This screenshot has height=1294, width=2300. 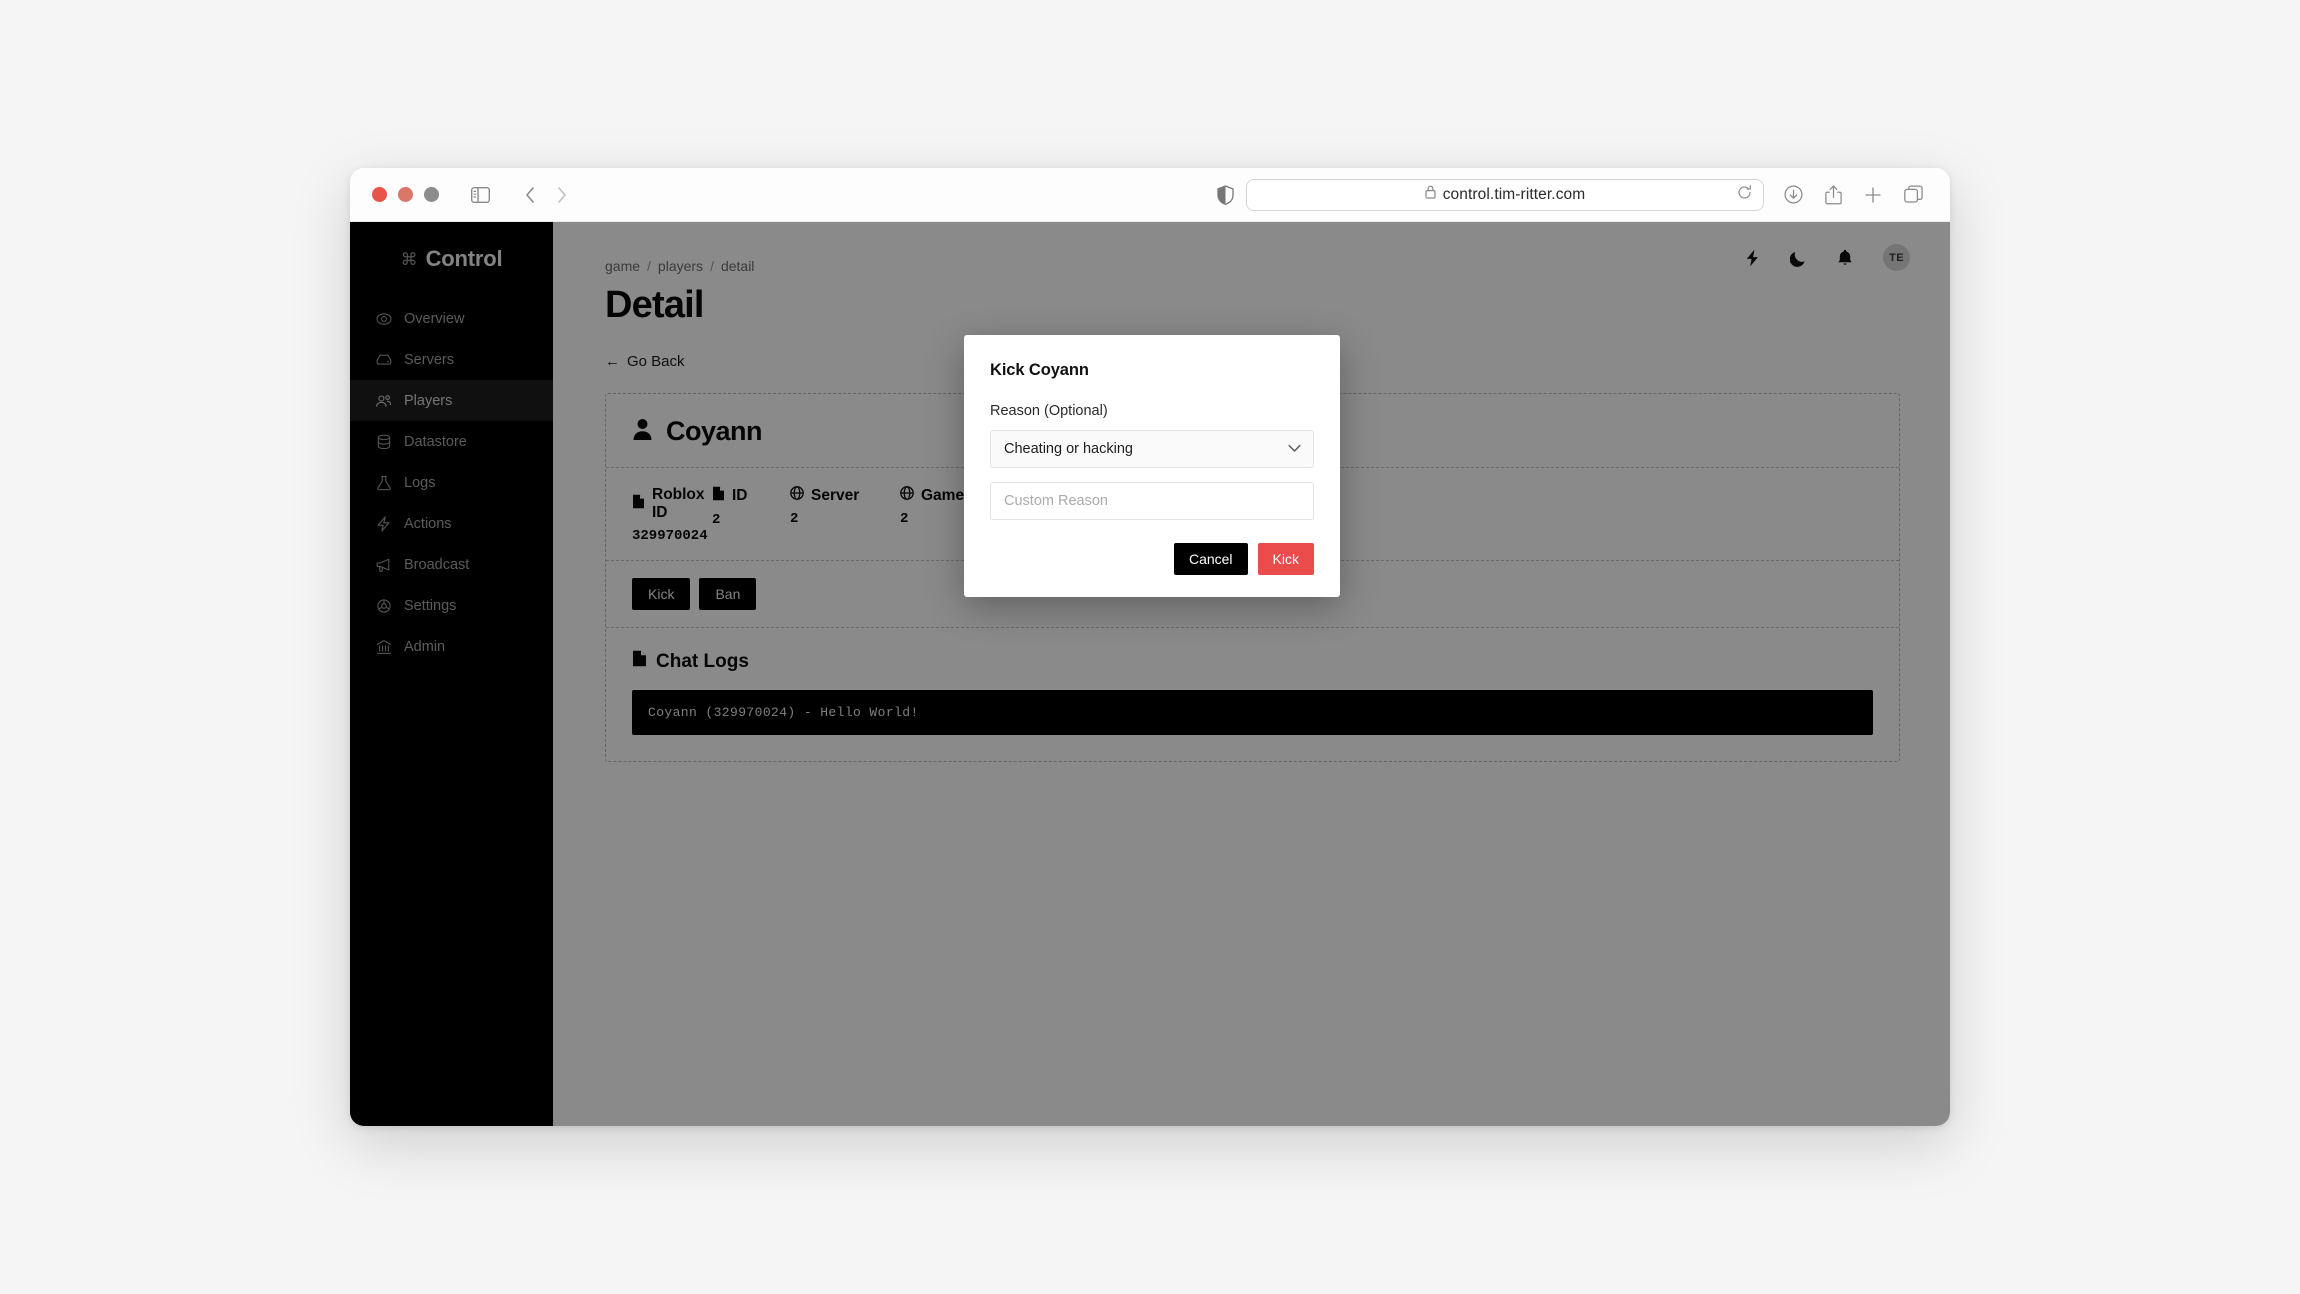 I want to click on browser-toolbar-actions, so click(x=1853, y=195).